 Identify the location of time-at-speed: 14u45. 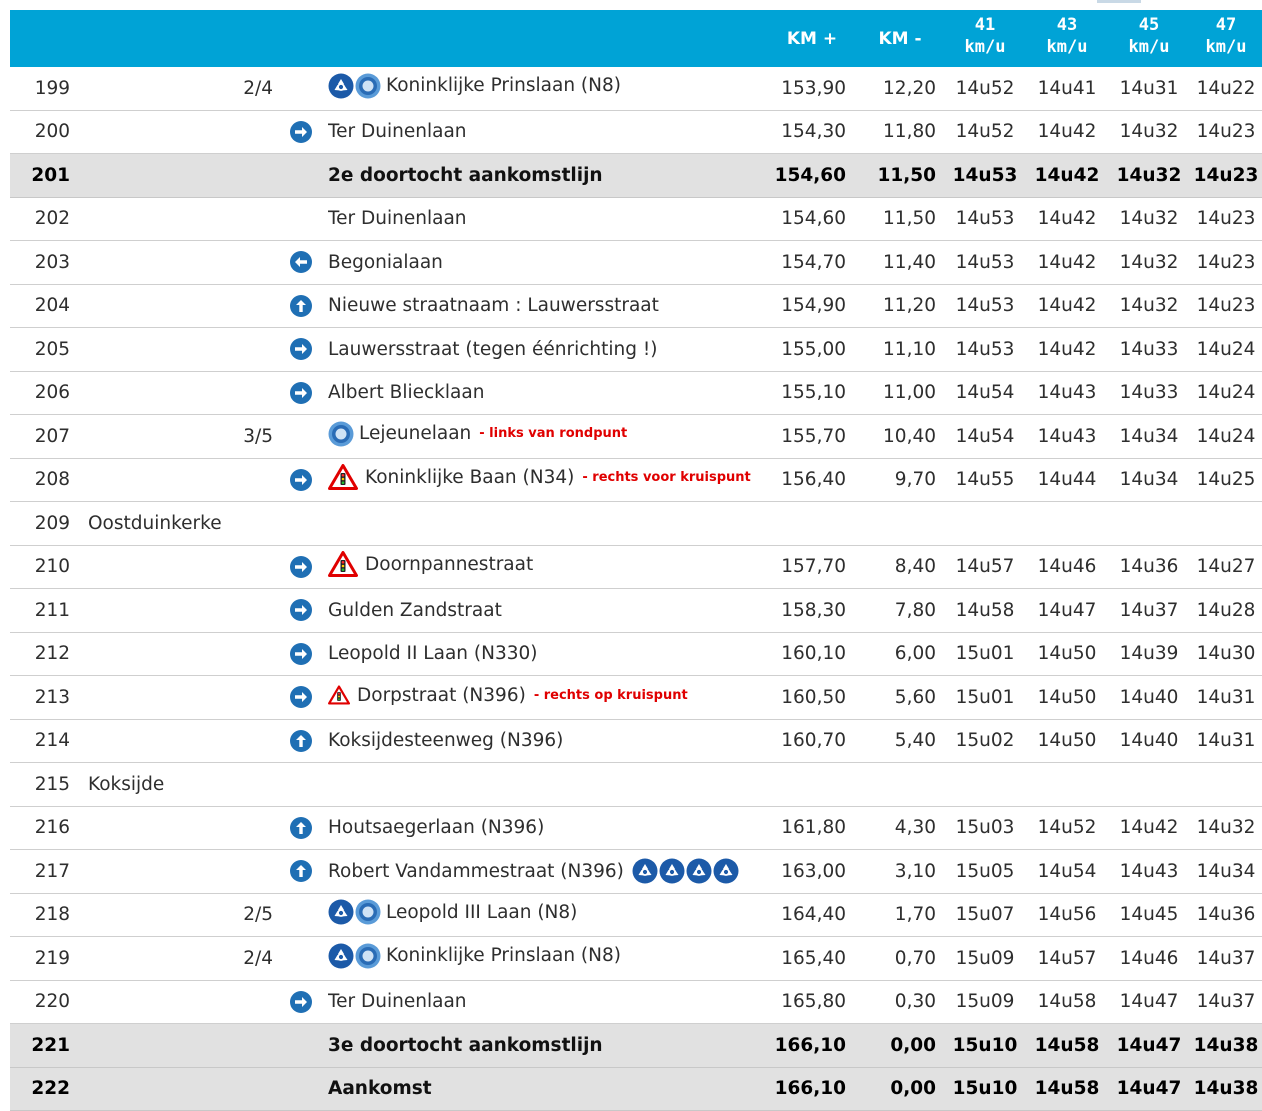
(1149, 915).